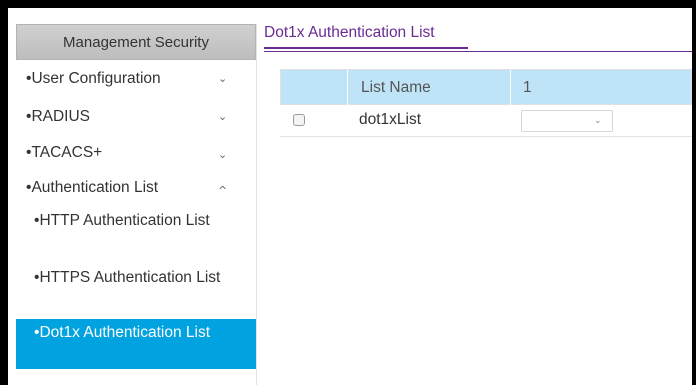  Describe the element at coordinates (4, 192) in the screenshot. I see `window-frame-left` at that location.